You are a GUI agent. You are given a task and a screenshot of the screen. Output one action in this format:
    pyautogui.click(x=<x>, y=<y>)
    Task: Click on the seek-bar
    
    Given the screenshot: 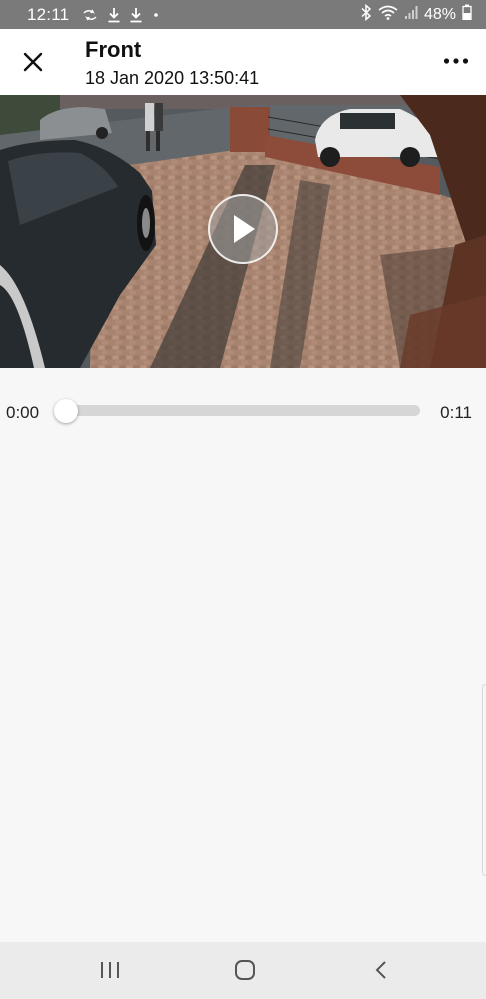 What is the action you would take?
    pyautogui.click(x=237, y=411)
    